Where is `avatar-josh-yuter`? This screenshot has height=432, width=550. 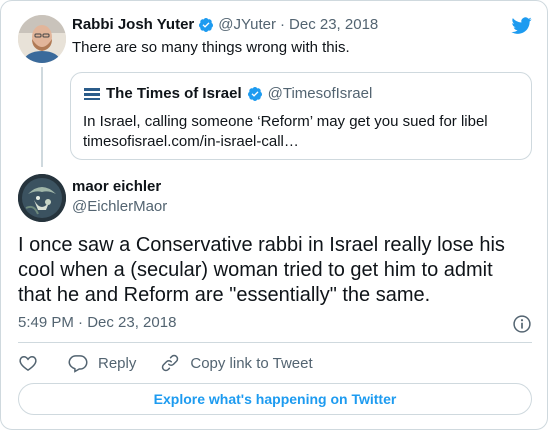 avatar-josh-yuter is located at coordinates (42, 39).